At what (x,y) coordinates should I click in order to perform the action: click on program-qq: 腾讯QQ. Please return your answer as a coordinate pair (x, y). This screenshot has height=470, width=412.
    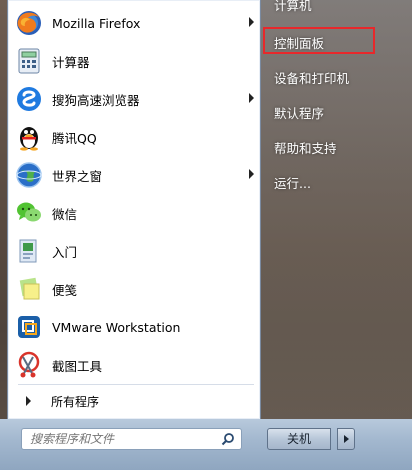
    Looking at the image, I should click on (136, 137).